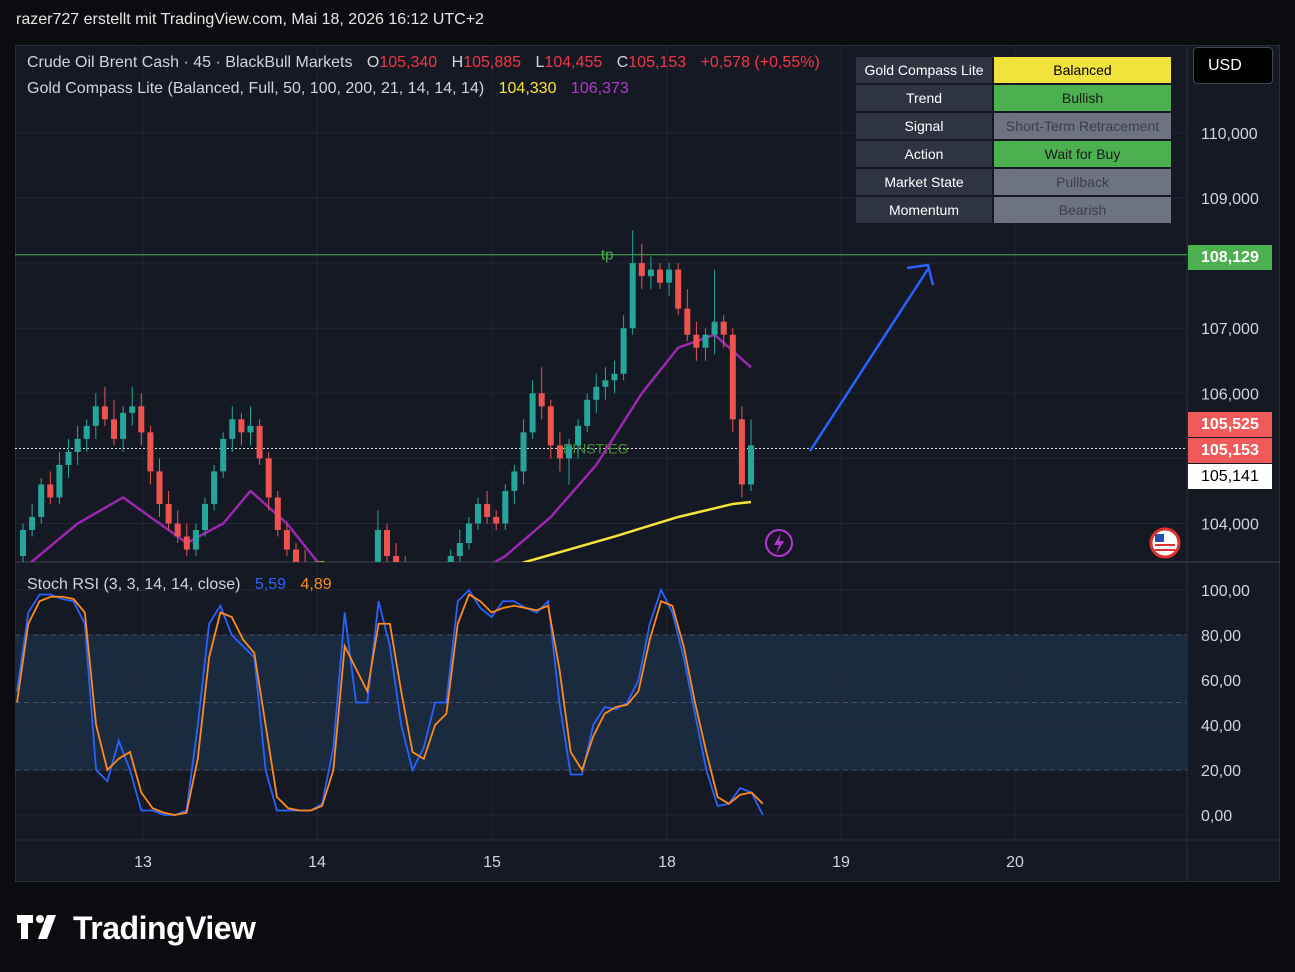 This screenshot has height=972, width=1295. I want to click on dashboard-key: Market State, so click(924, 182).